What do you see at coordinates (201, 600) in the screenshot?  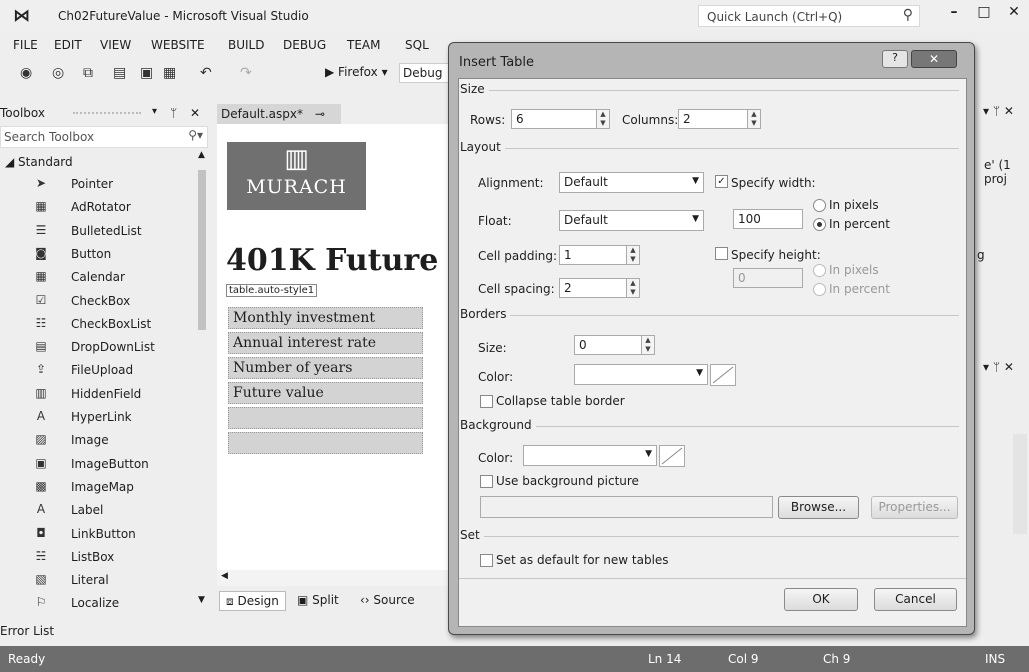 I see `scroll-down-icon: ▼` at bounding box center [201, 600].